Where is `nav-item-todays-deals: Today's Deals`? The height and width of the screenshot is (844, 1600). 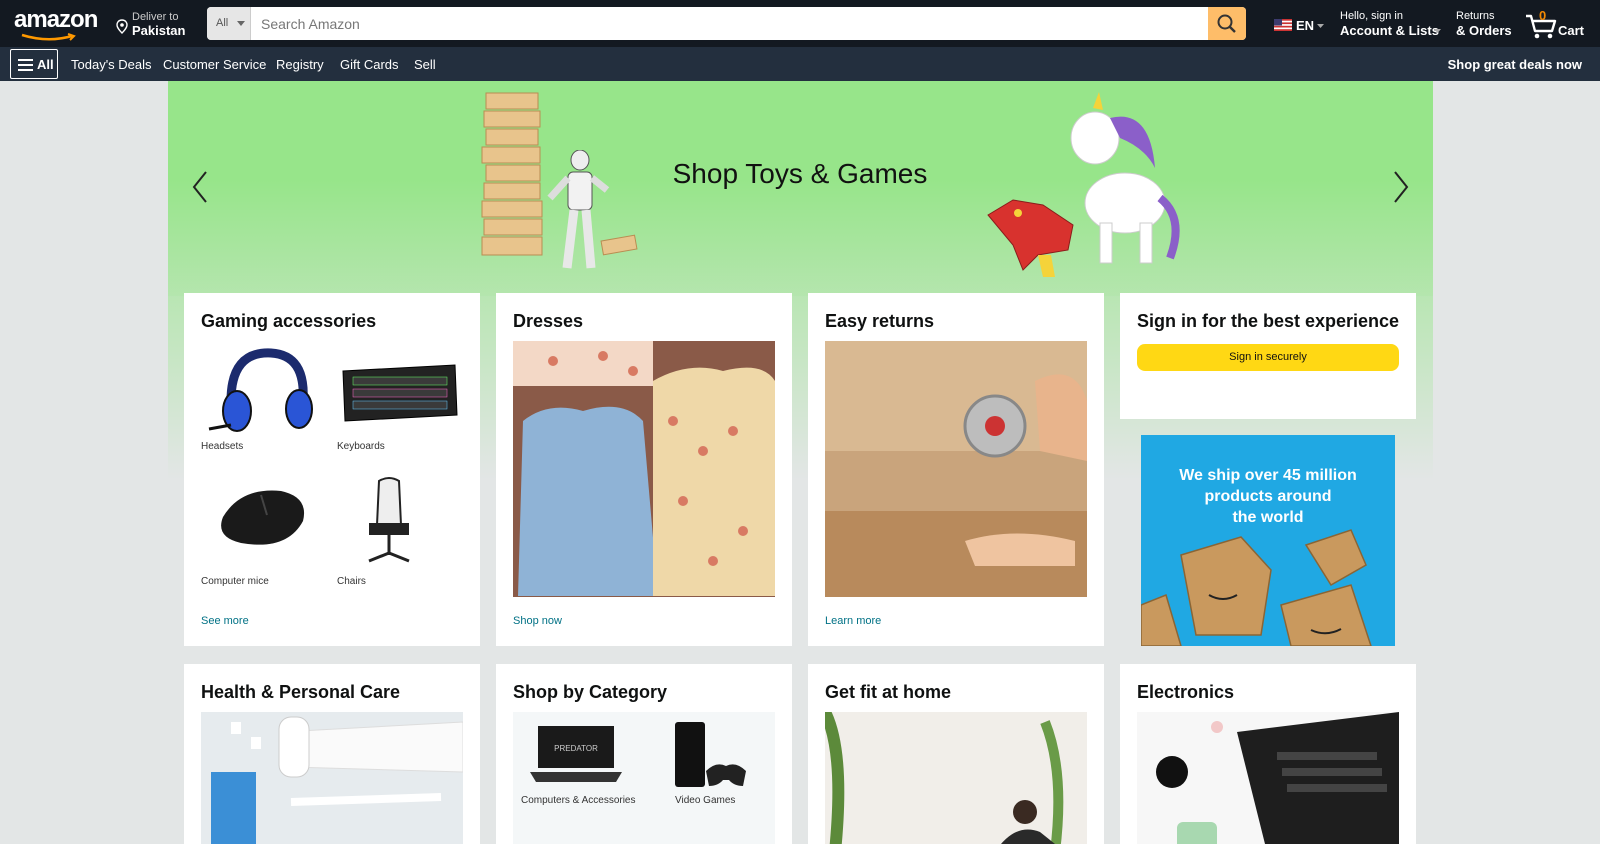 nav-item-todays-deals: Today's Deals is located at coordinates (111, 64).